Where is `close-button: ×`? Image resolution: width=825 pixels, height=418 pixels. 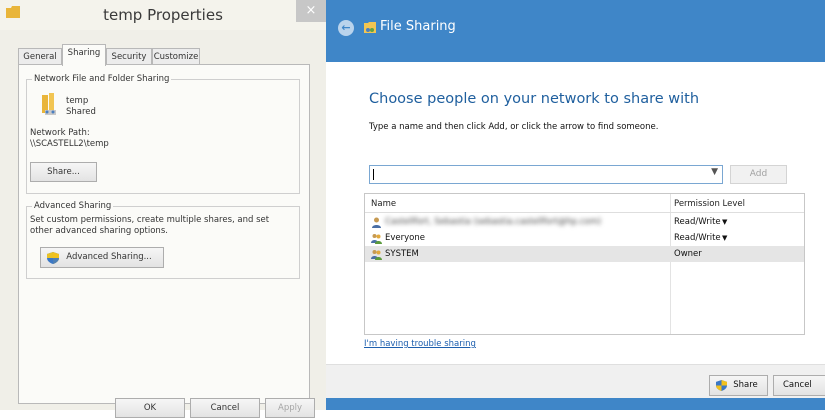
close-button: × is located at coordinates (311, 11).